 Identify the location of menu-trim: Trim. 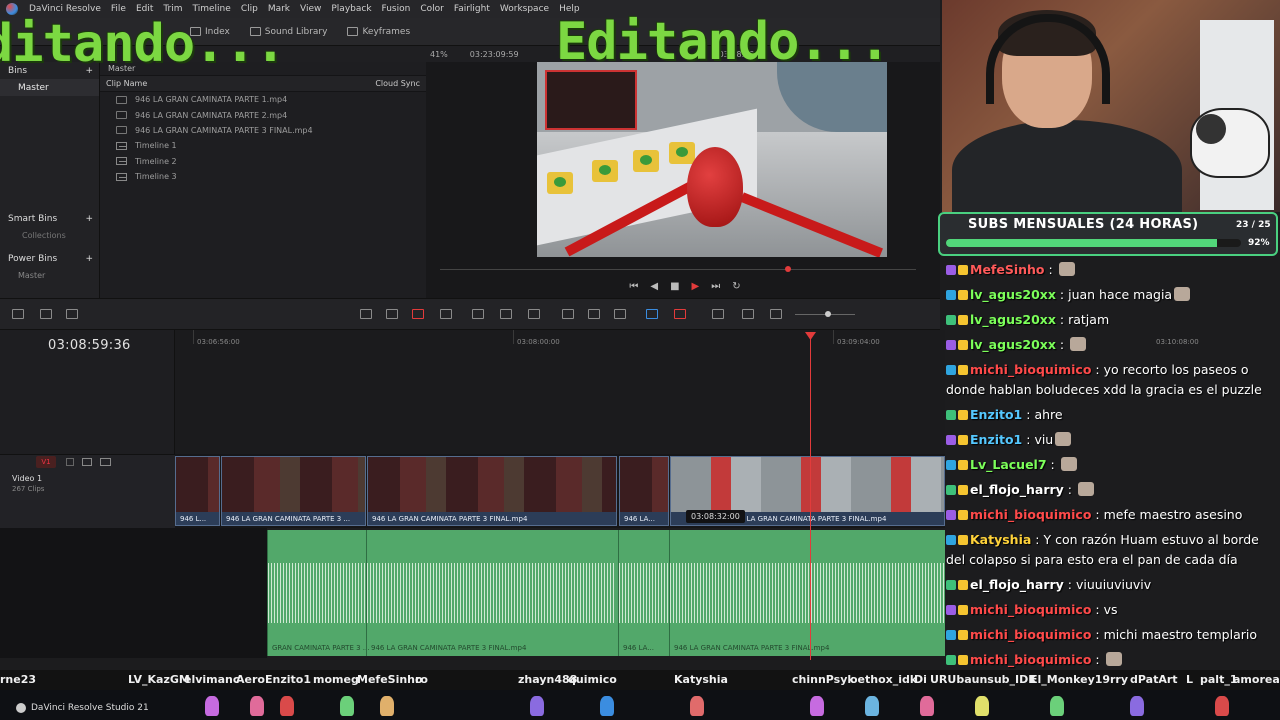
(172, 9).